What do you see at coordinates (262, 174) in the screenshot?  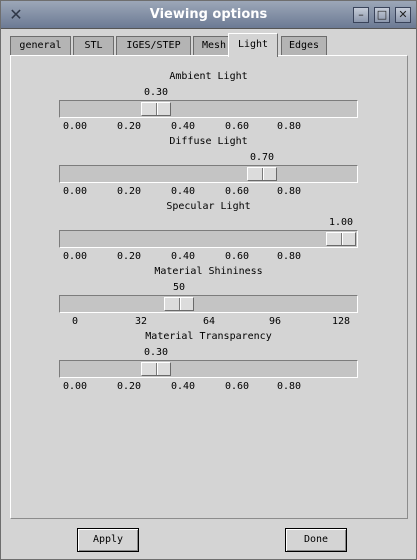 I see `diffuse-light-slider-thumb` at bounding box center [262, 174].